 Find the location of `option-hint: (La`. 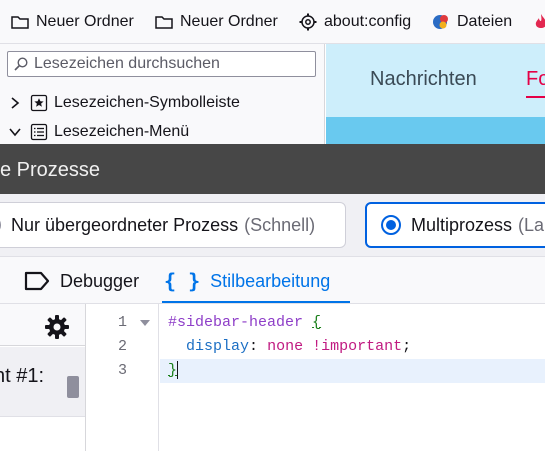

option-hint: (La is located at coordinates (531, 224).